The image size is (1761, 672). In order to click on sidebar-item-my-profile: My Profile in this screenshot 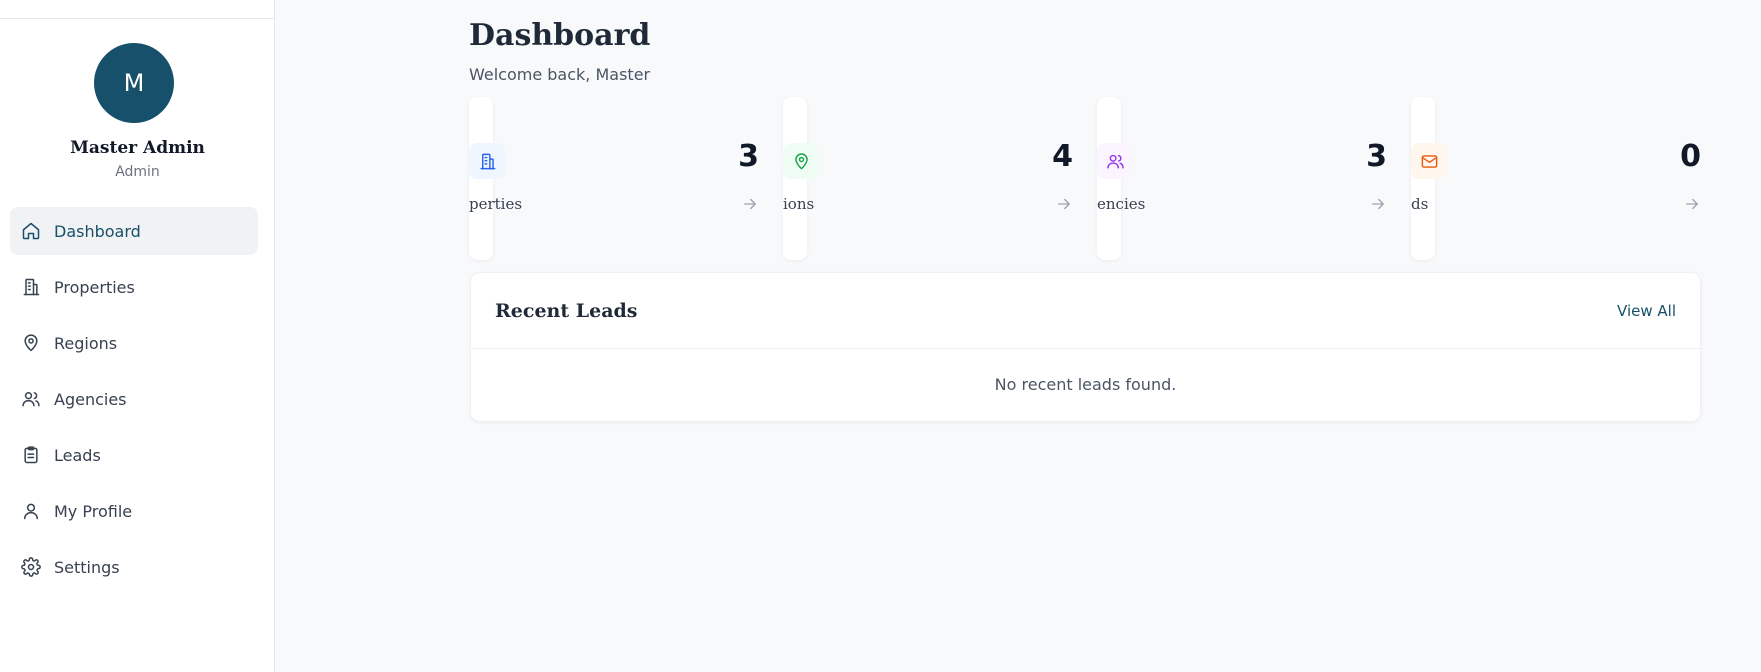, I will do `click(134, 511)`.